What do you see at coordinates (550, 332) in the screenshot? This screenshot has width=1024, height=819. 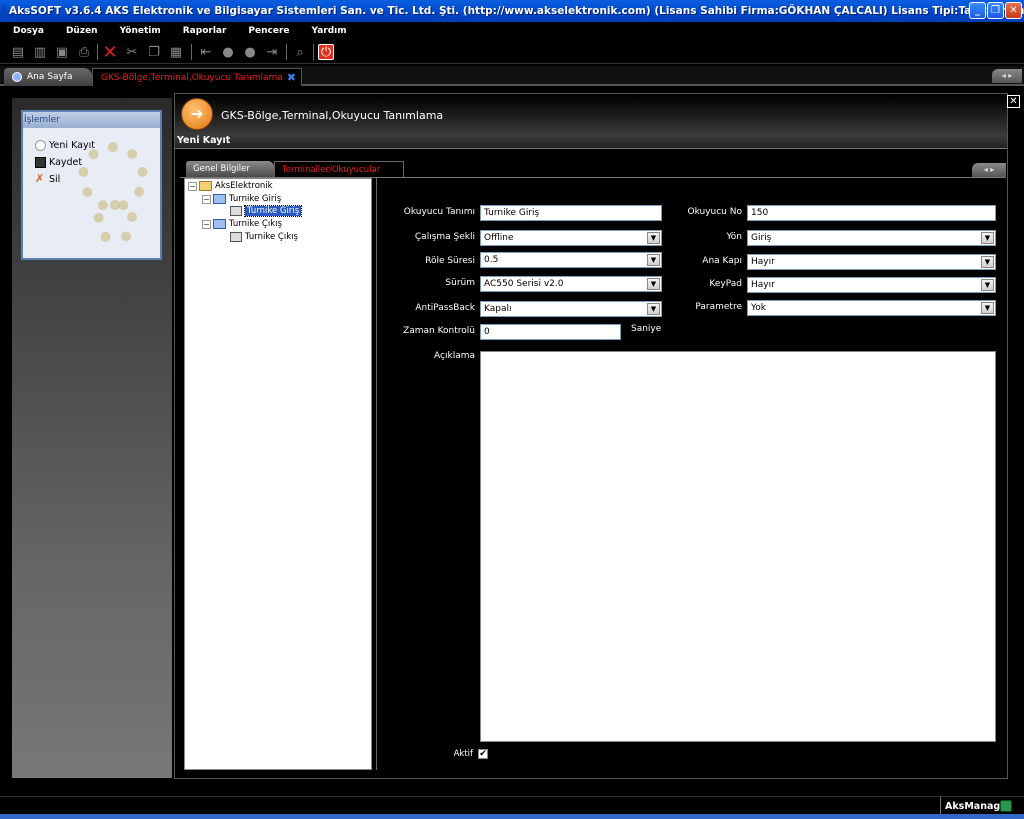 I see `zaman-kontrolu-field: 0` at bounding box center [550, 332].